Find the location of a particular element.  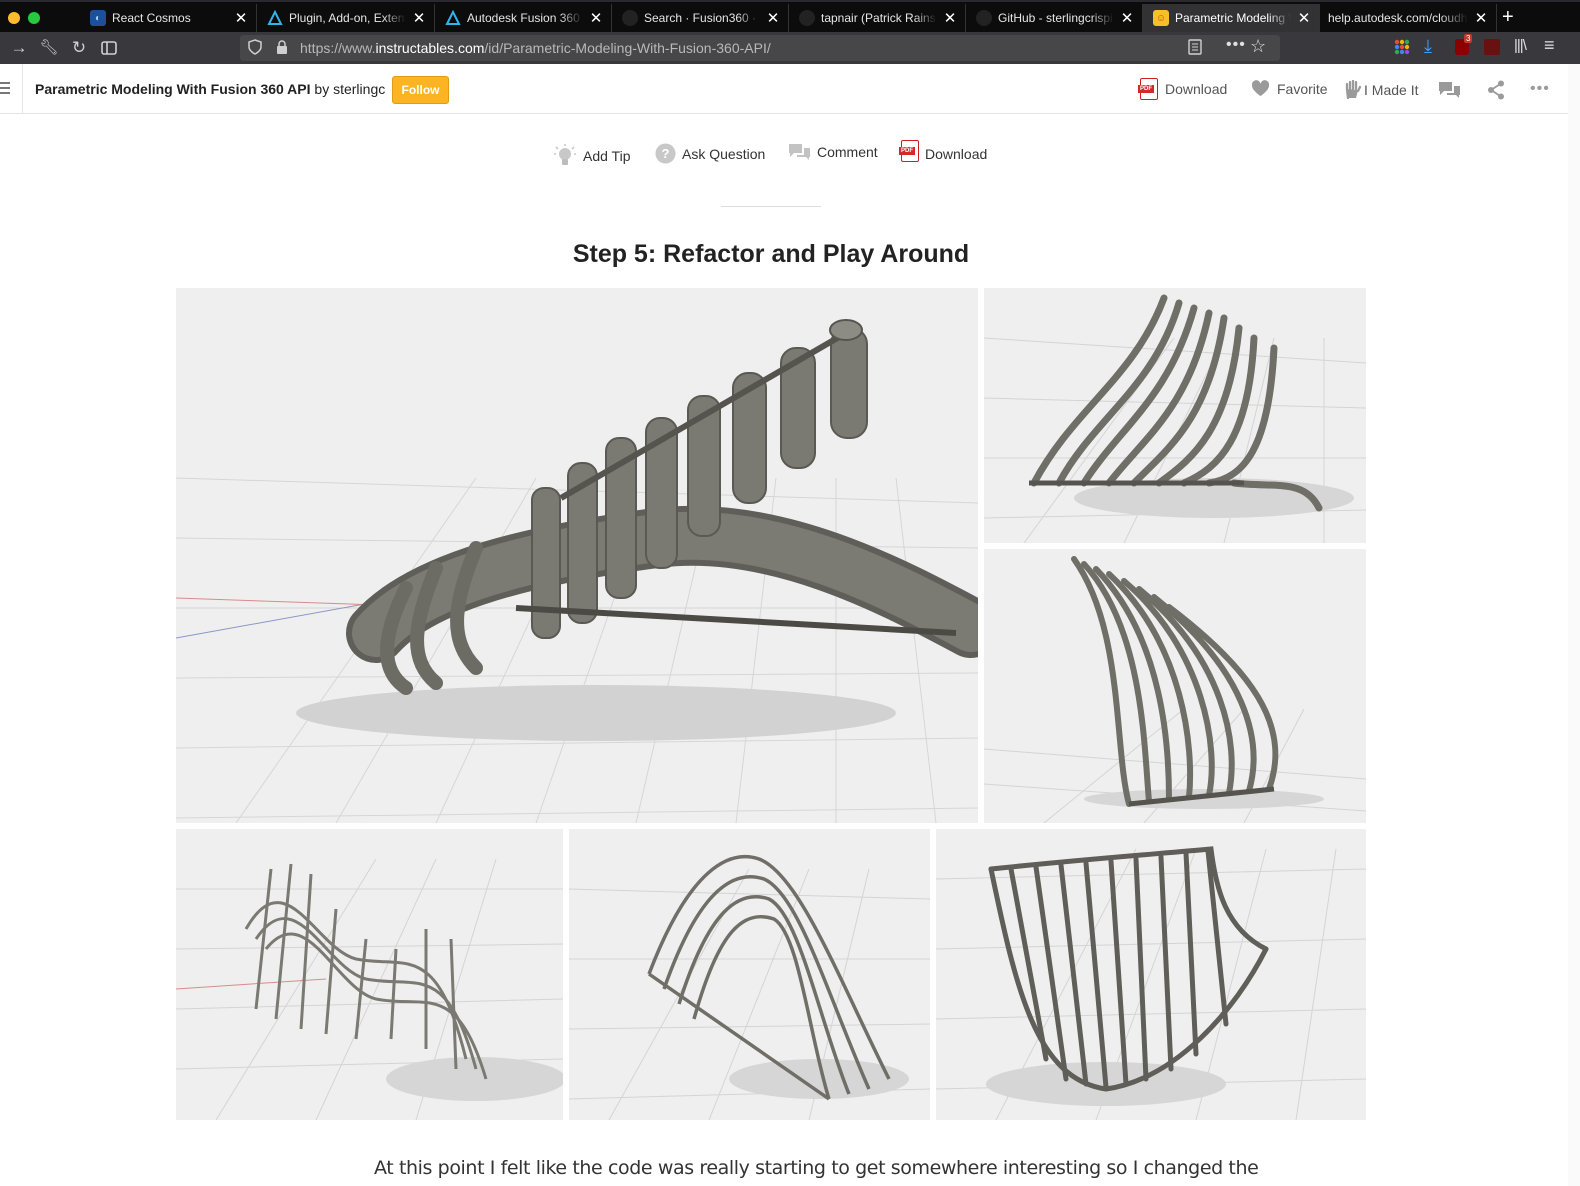

hand-icon is located at coordinates (1353, 89).